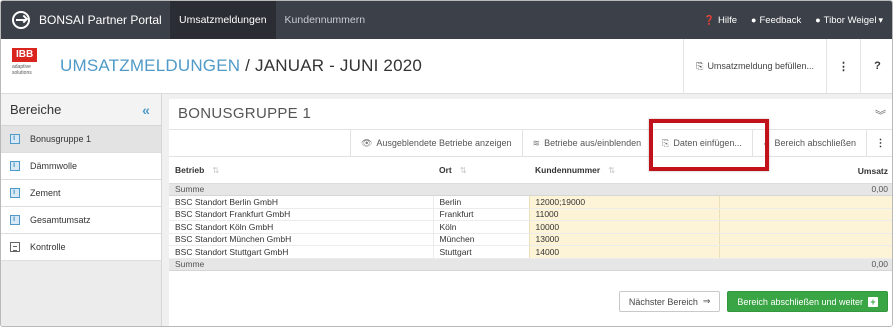 The height and width of the screenshot is (327, 893). What do you see at coordinates (22, 70) in the screenshot?
I see `ibb-logo-subtitle: adaptive solutions` at bounding box center [22, 70].